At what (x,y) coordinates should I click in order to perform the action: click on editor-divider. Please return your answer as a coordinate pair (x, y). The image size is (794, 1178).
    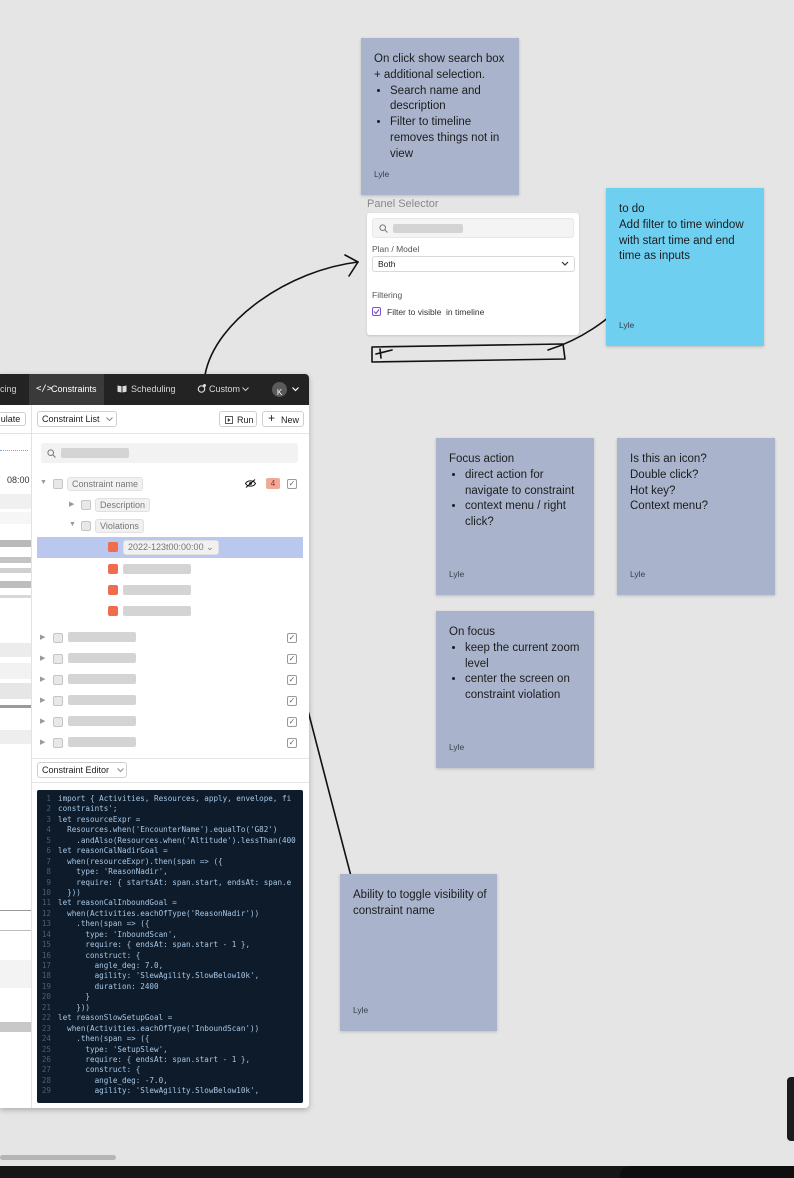
    Looking at the image, I should click on (170, 758).